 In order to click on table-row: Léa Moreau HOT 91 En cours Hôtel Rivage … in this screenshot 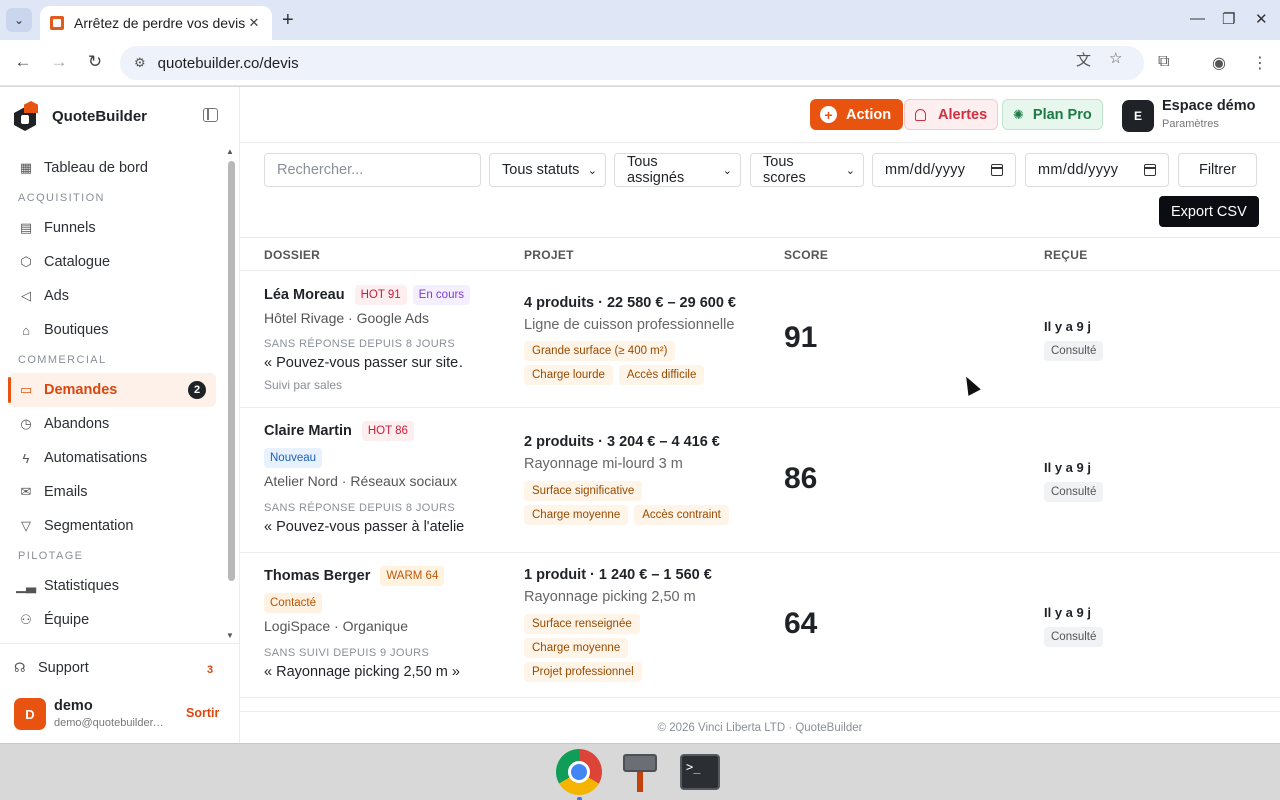, I will do `click(760, 339)`.